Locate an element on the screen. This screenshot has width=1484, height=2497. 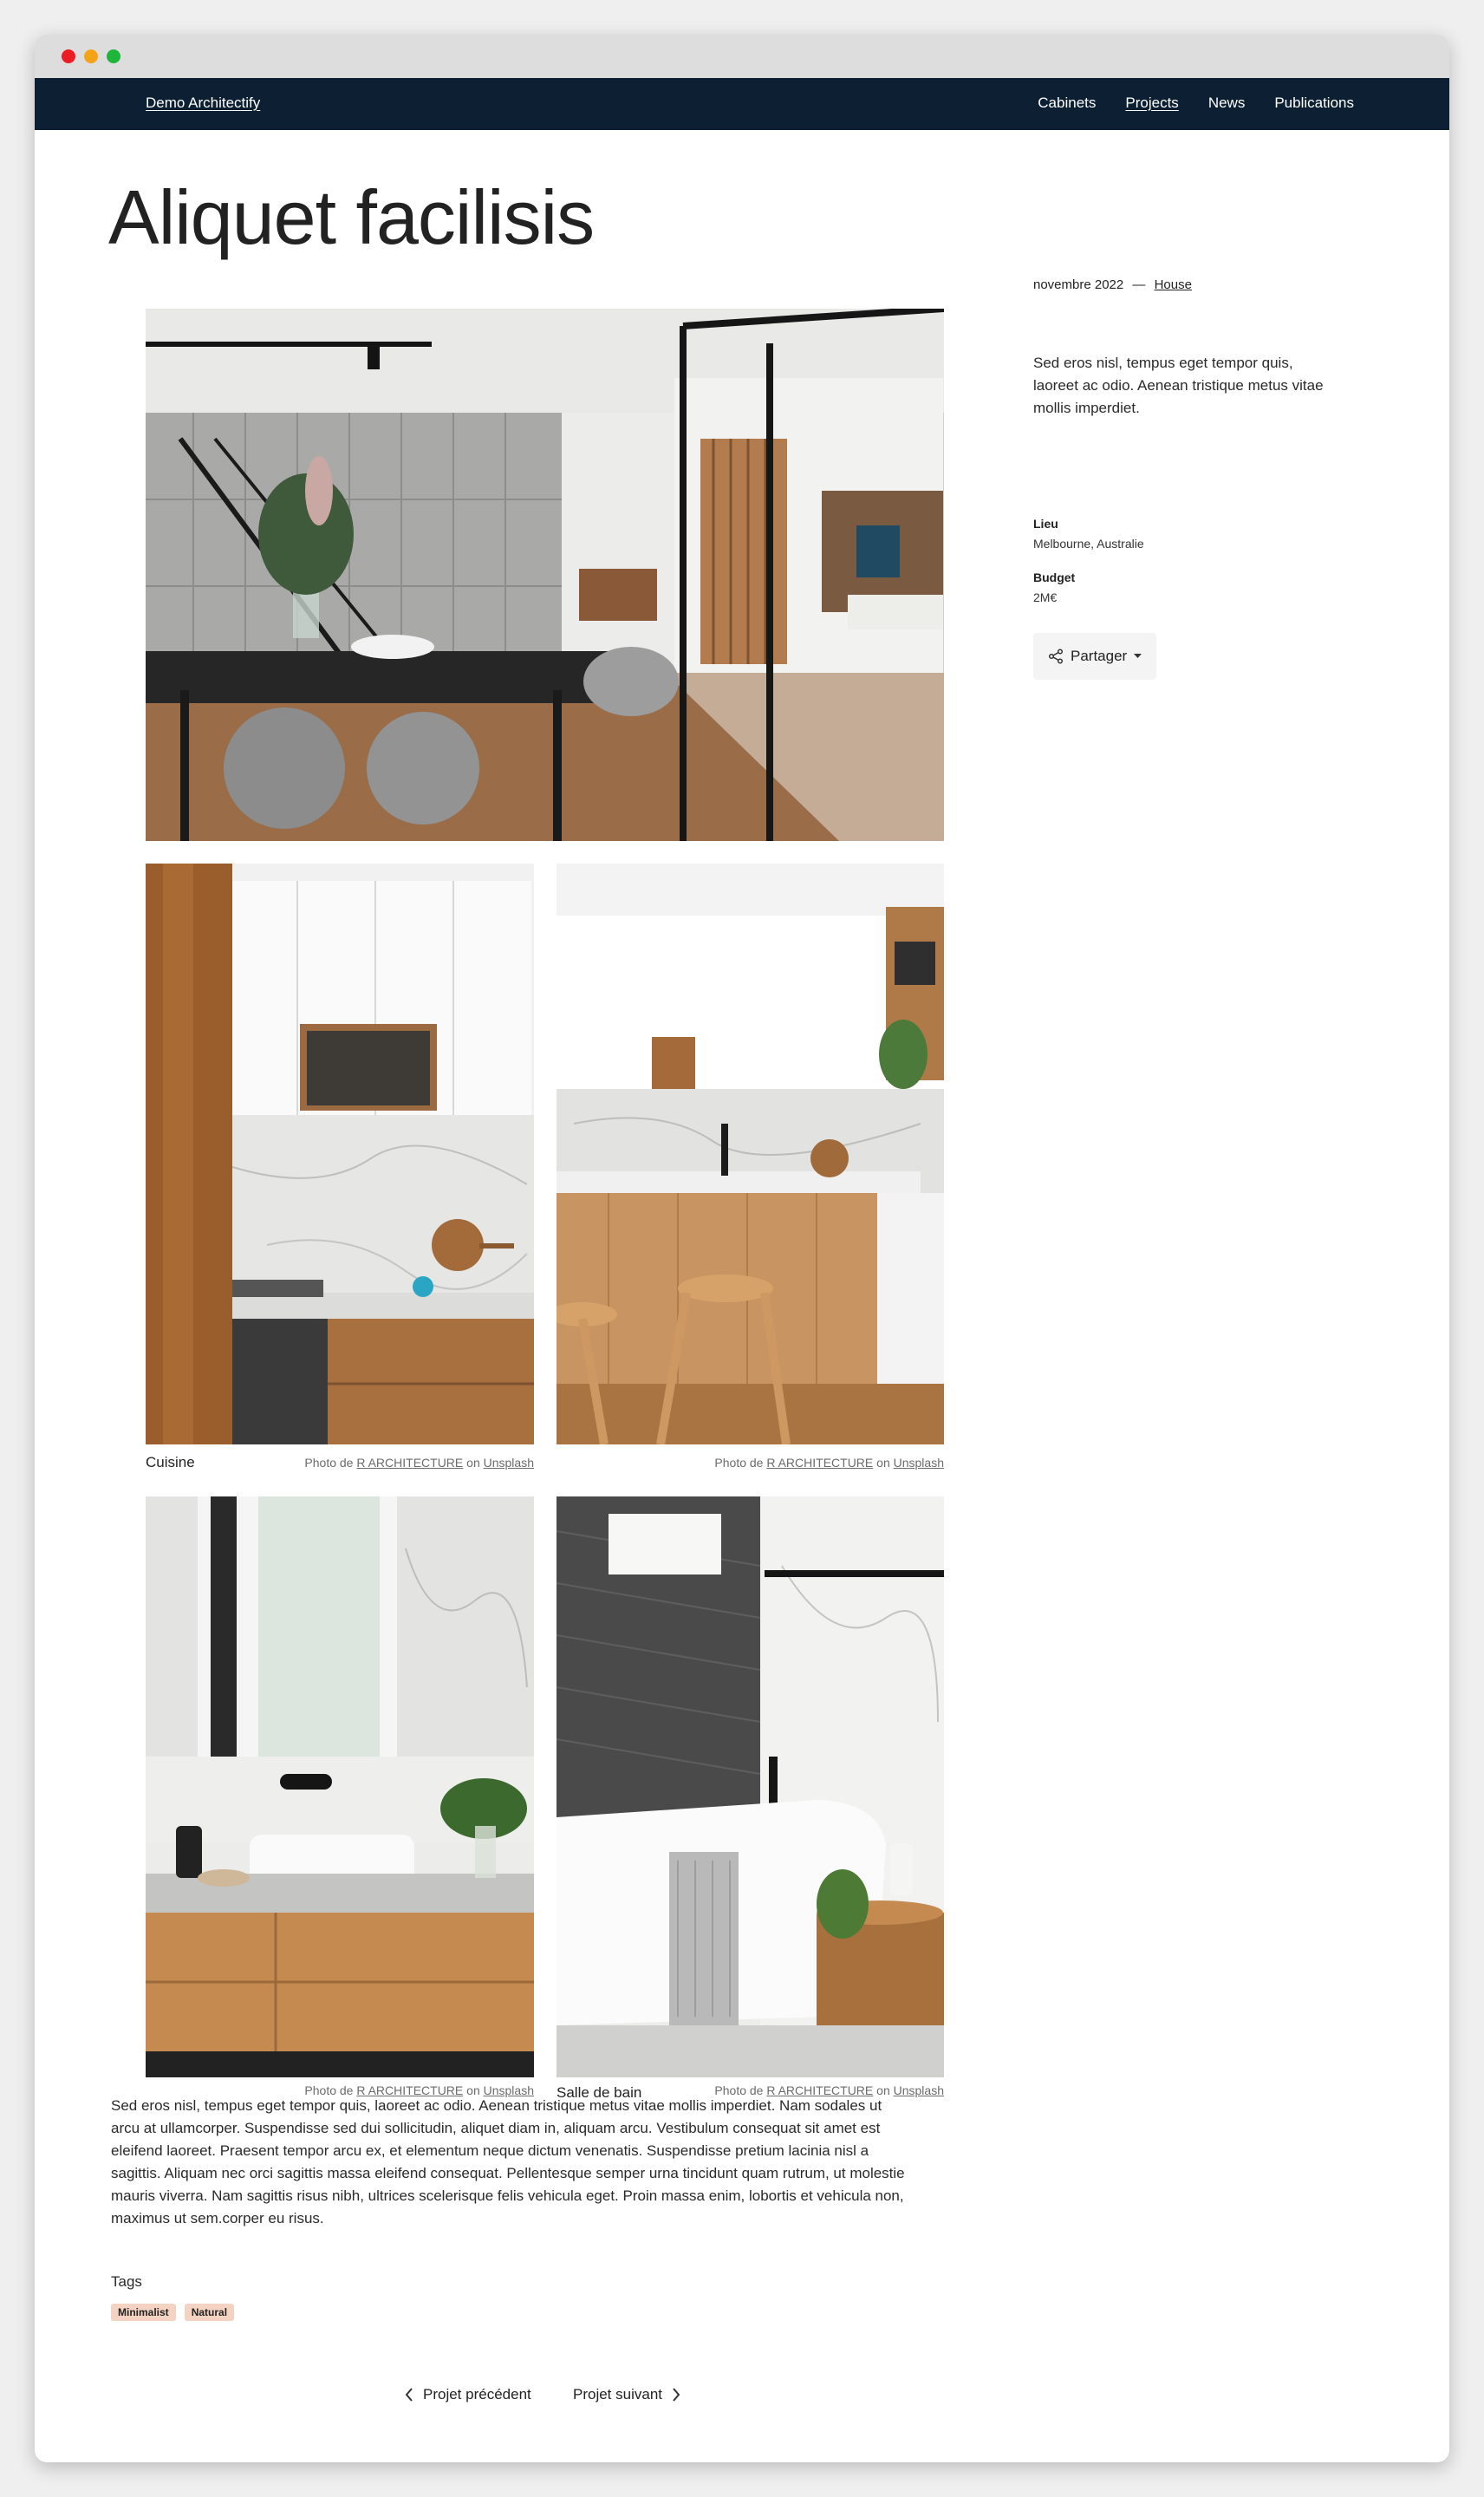
share-label: Partager is located at coordinates (1099, 656).